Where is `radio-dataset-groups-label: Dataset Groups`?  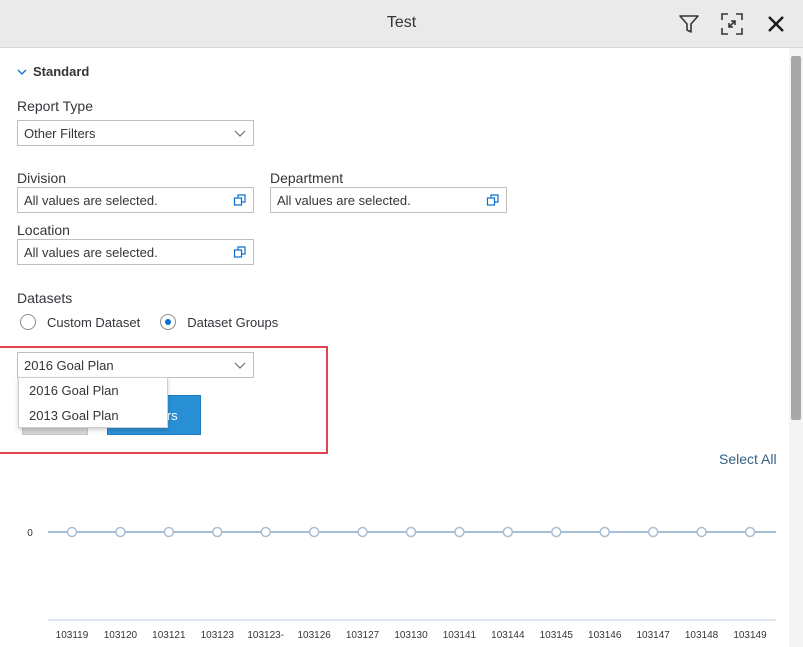 radio-dataset-groups-label: Dataset Groups is located at coordinates (232, 322).